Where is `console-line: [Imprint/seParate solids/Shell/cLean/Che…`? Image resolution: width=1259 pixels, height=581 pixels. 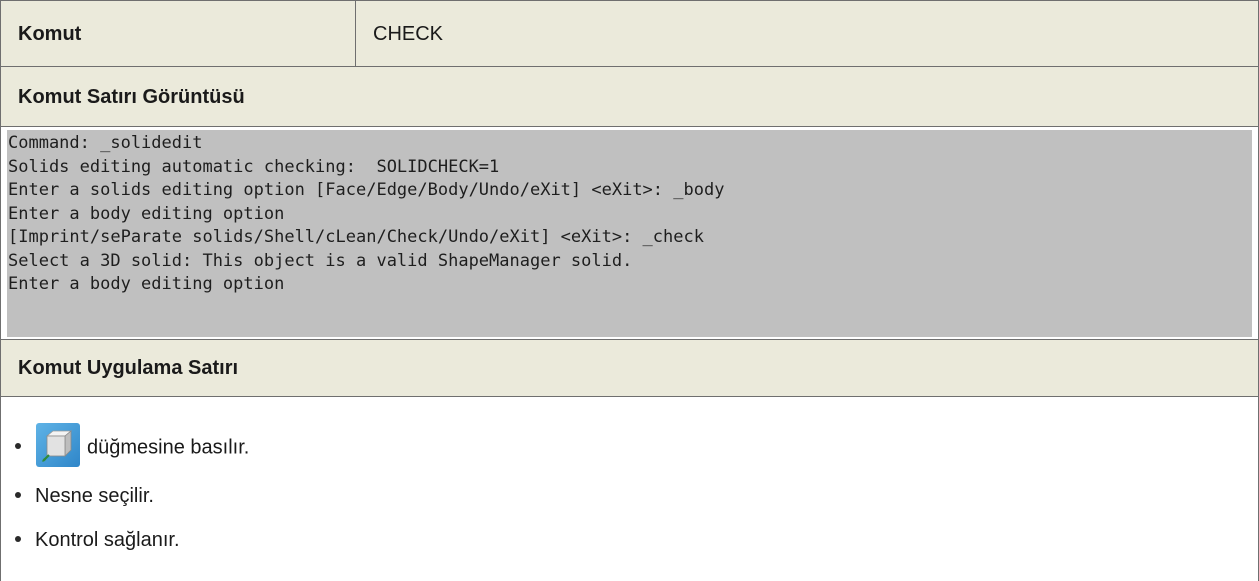
console-line: [Imprint/seParate solids/Shell/cLean/Che… is located at coordinates (356, 237).